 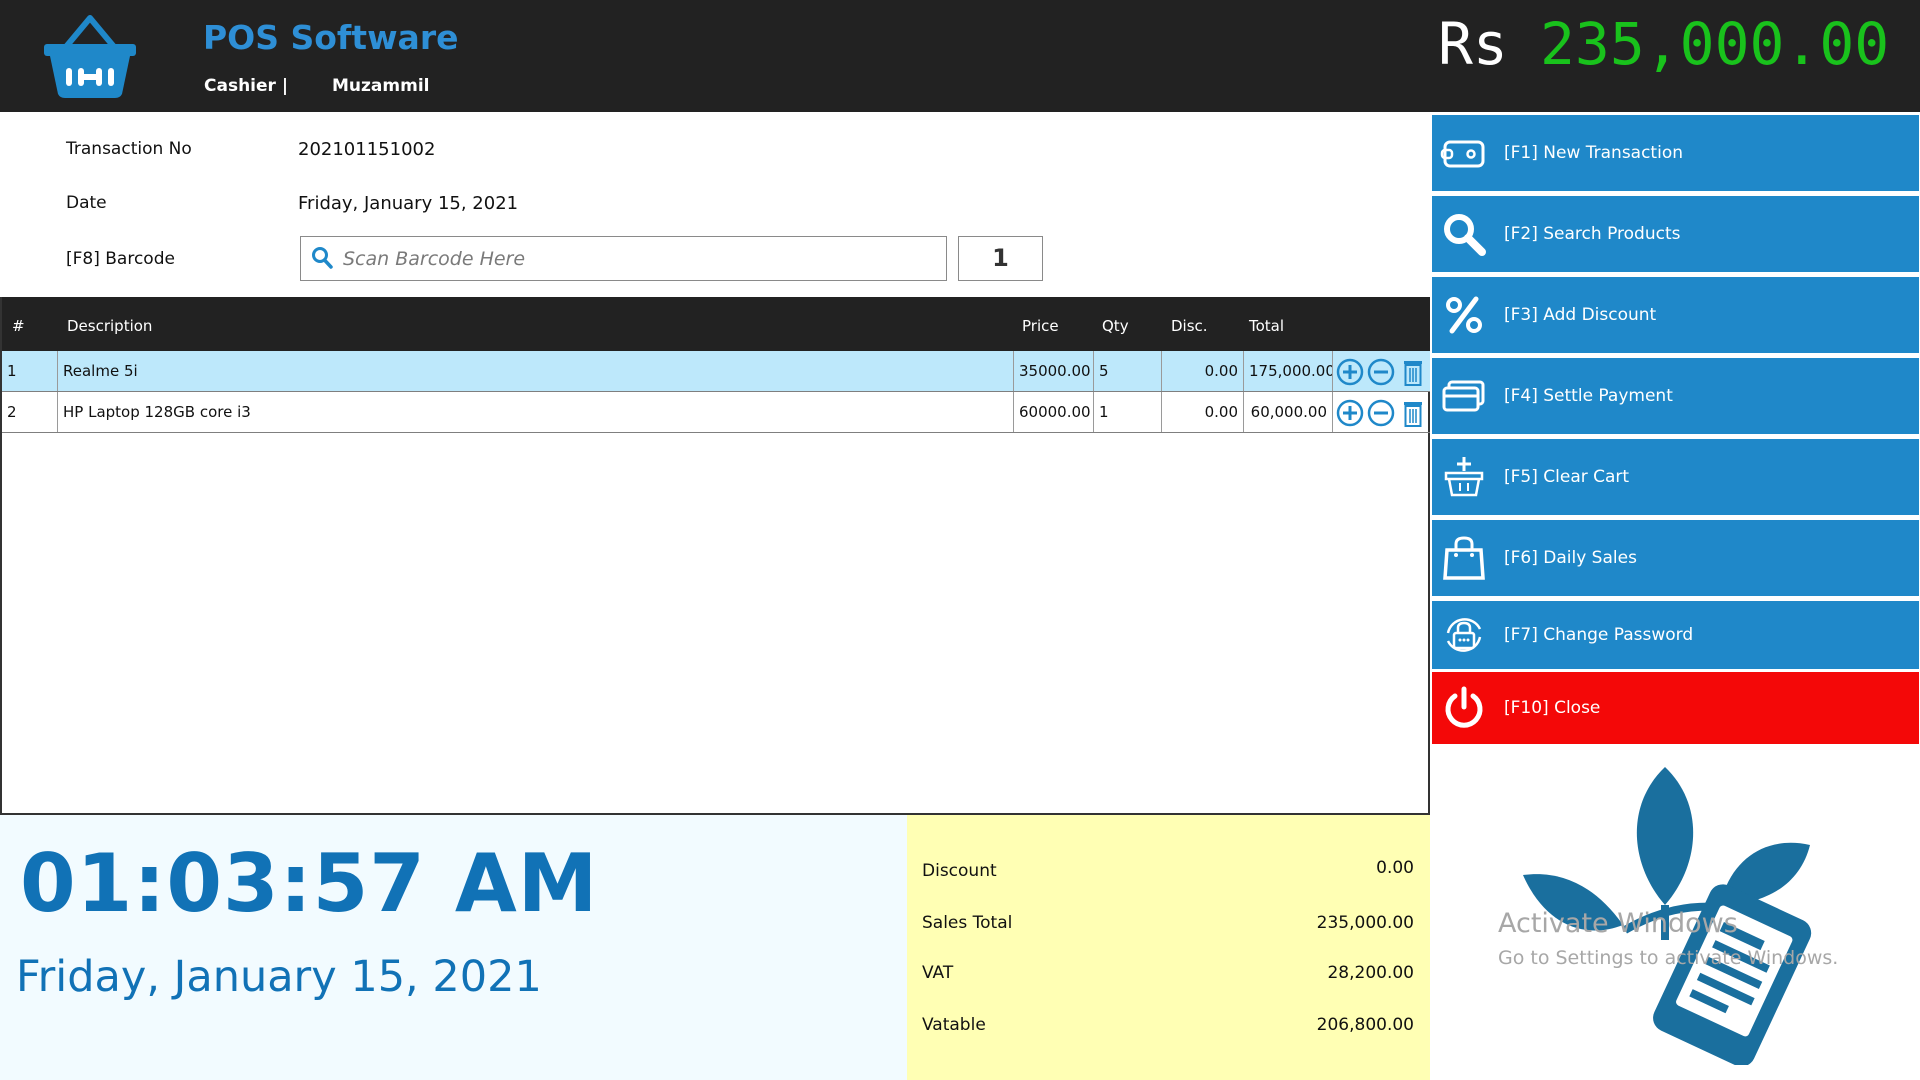 I want to click on column-header-no: #, so click(x=18, y=326).